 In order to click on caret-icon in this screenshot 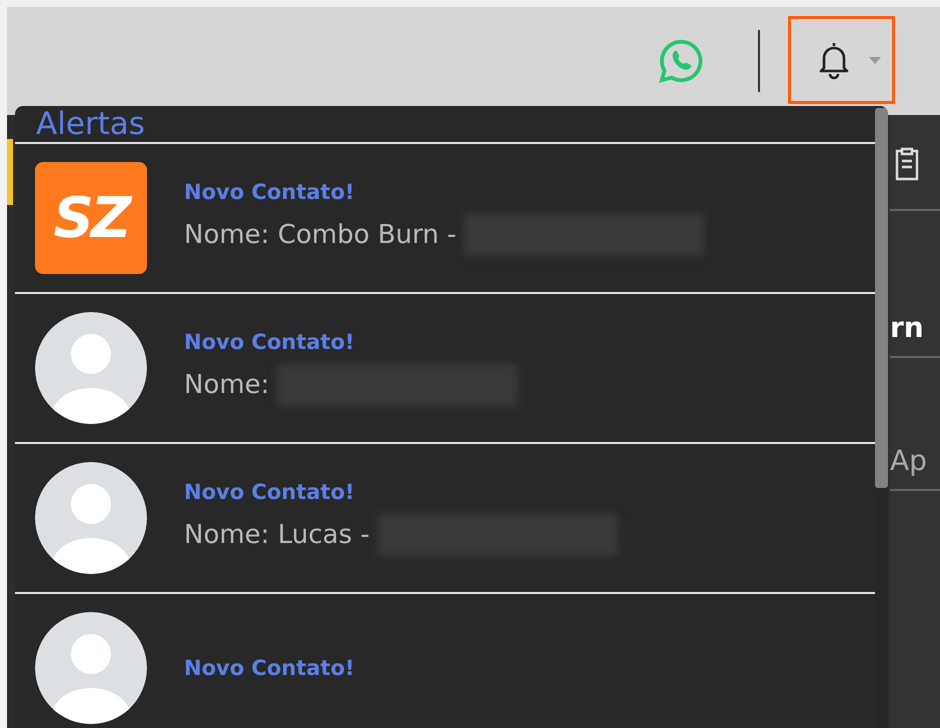, I will do `click(874, 60)`.